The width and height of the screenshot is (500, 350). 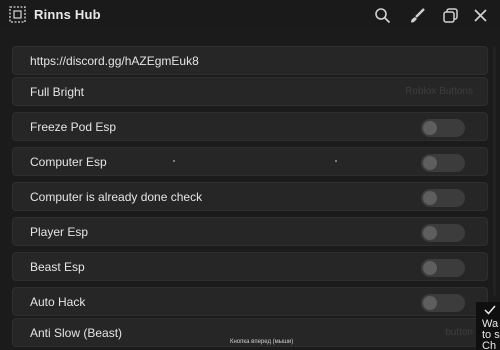 I want to click on discord-link-label: https://discord.gg/hAZEgmEuk8, so click(x=114, y=61).